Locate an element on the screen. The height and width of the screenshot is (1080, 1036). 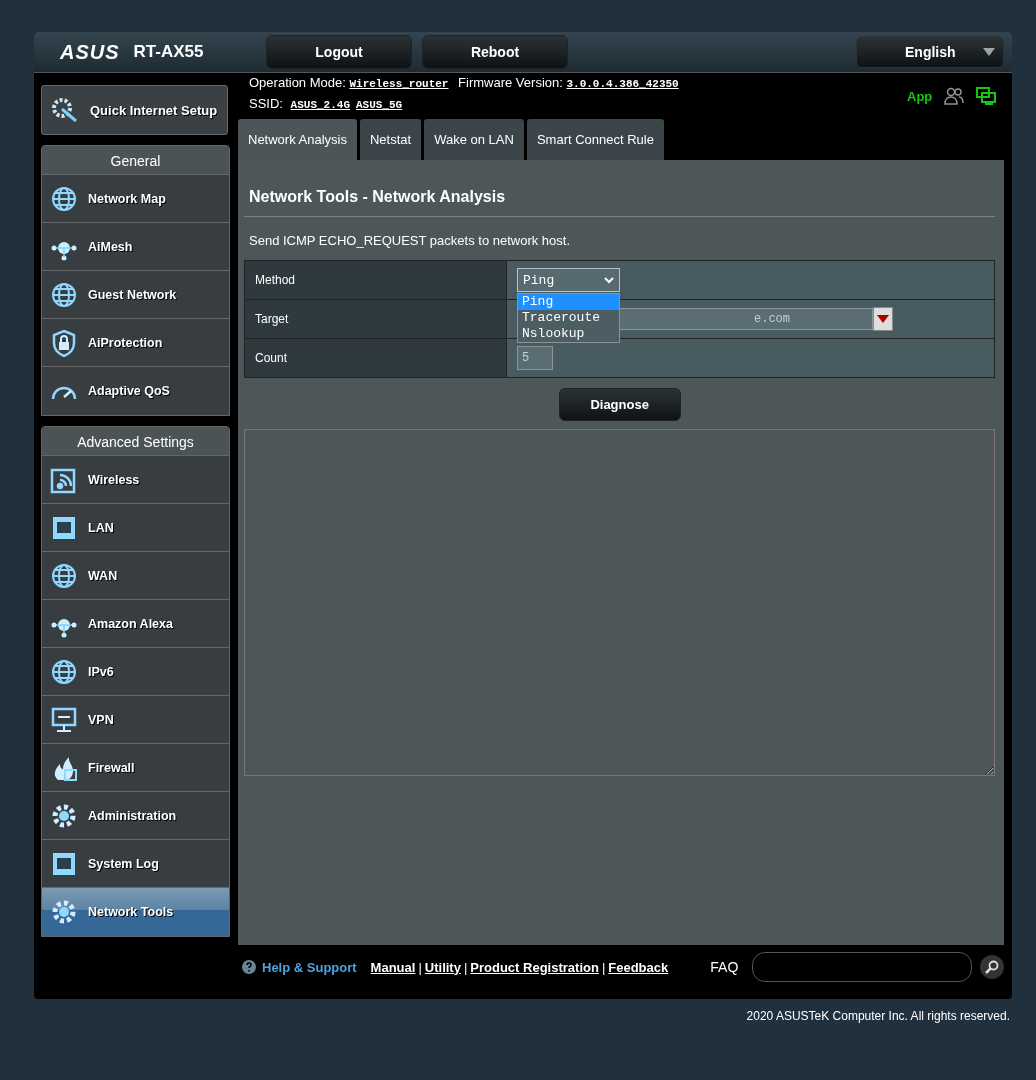
target-dropdown-button is located at coordinates (883, 319).